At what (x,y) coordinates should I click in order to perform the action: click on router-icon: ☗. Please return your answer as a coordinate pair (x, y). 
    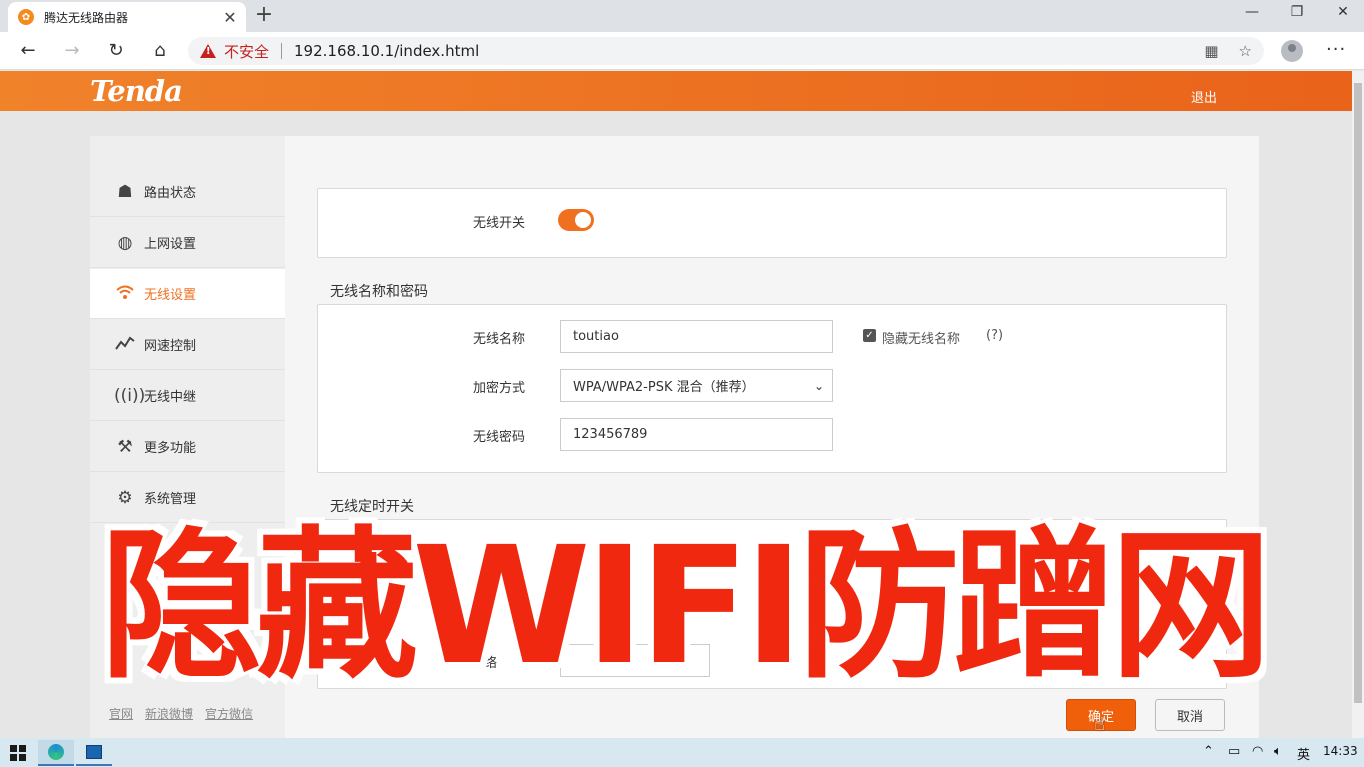
    Looking at the image, I should click on (125, 191).